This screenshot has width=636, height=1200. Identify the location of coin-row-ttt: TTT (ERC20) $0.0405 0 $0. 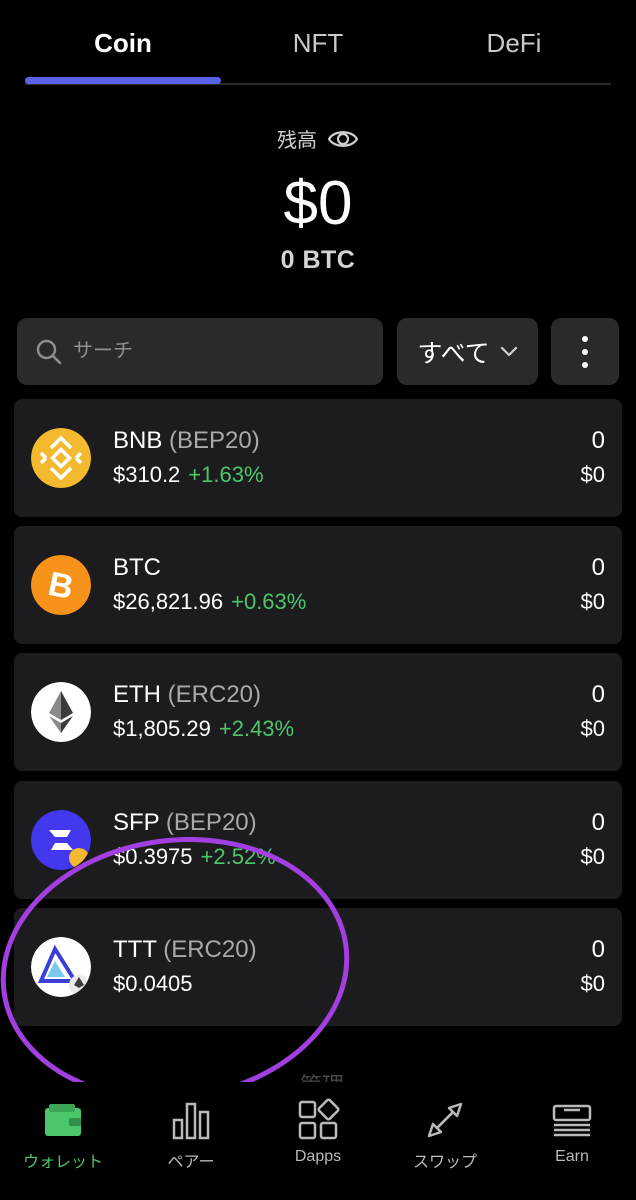
(318, 967).